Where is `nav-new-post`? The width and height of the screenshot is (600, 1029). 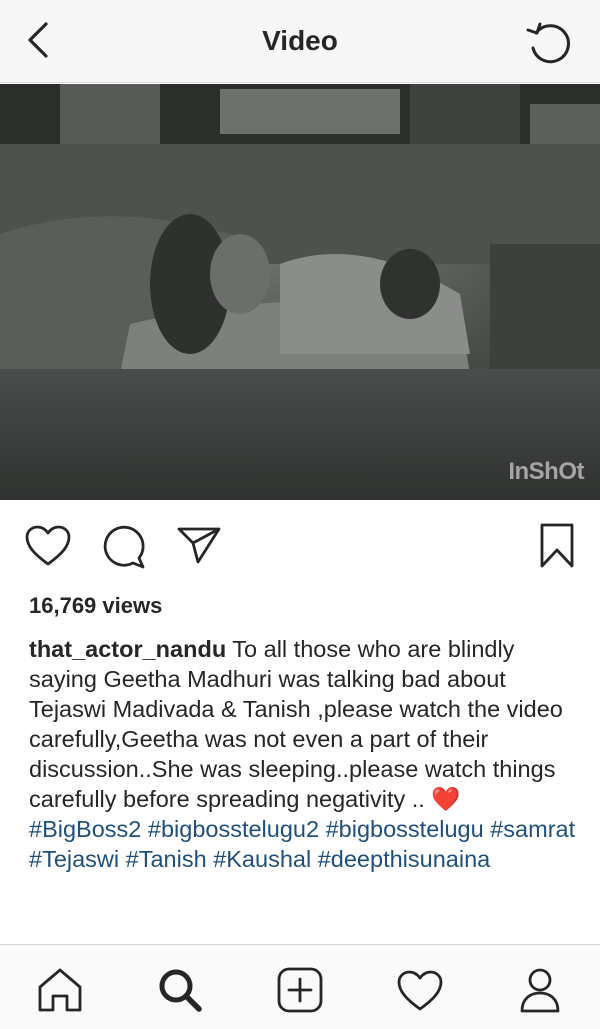 nav-new-post is located at coordinates (300, 990).